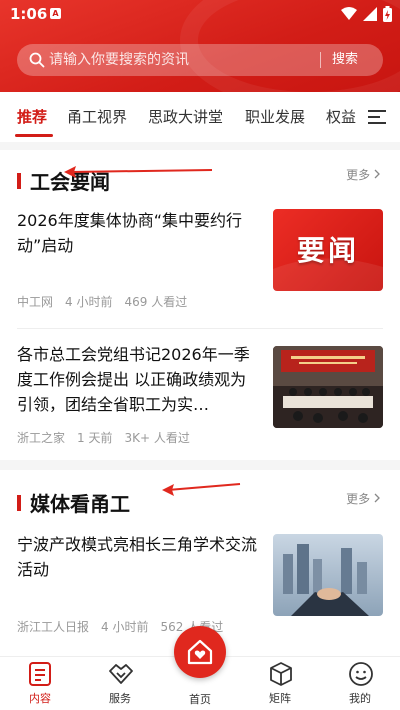 The width and height of the screenshot is (400, 710). I want to click on news-source: 中工网, so click(35, 302).